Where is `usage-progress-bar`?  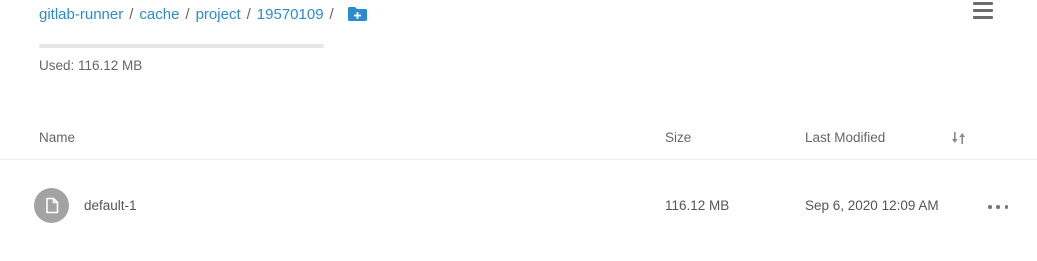 usage-progress-bar is located at coordinates (181, 46).